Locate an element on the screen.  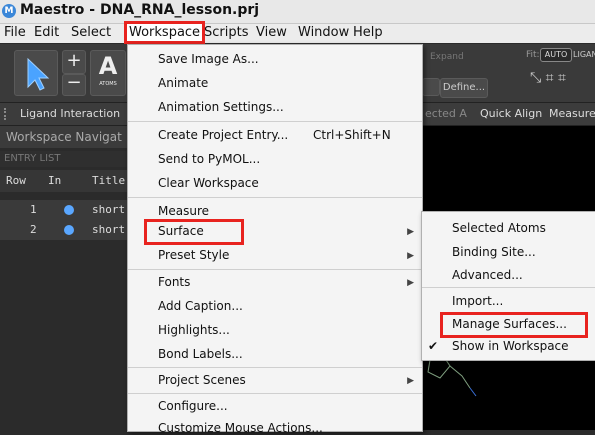
submenu-item-selected-atoms: Selected Atoms is located at coordinates (499, 228).